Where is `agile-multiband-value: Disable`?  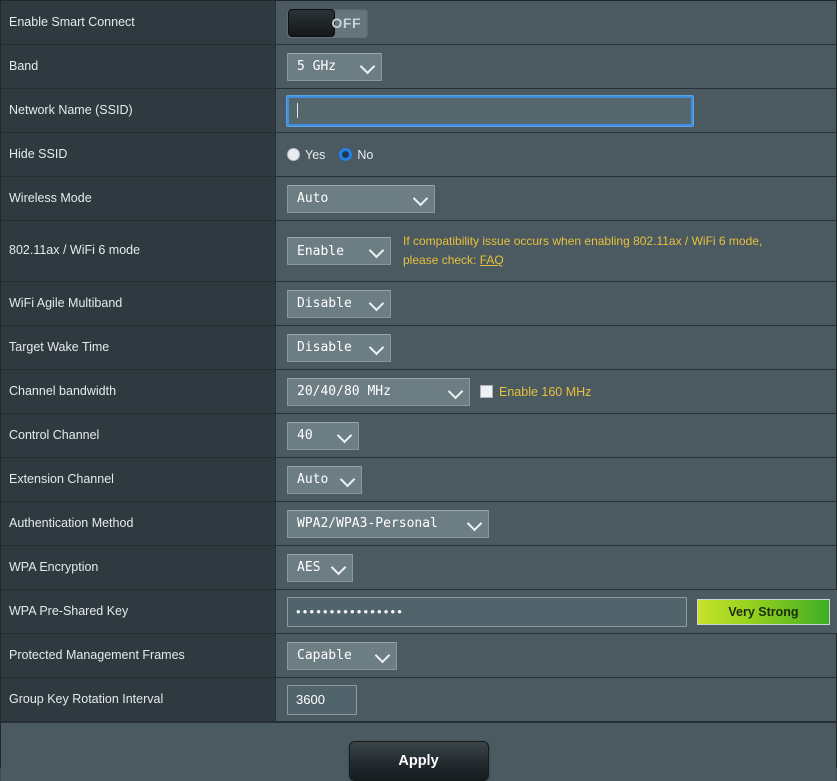 agile-multiband-value: Disable is located at coordinates (324, 303).